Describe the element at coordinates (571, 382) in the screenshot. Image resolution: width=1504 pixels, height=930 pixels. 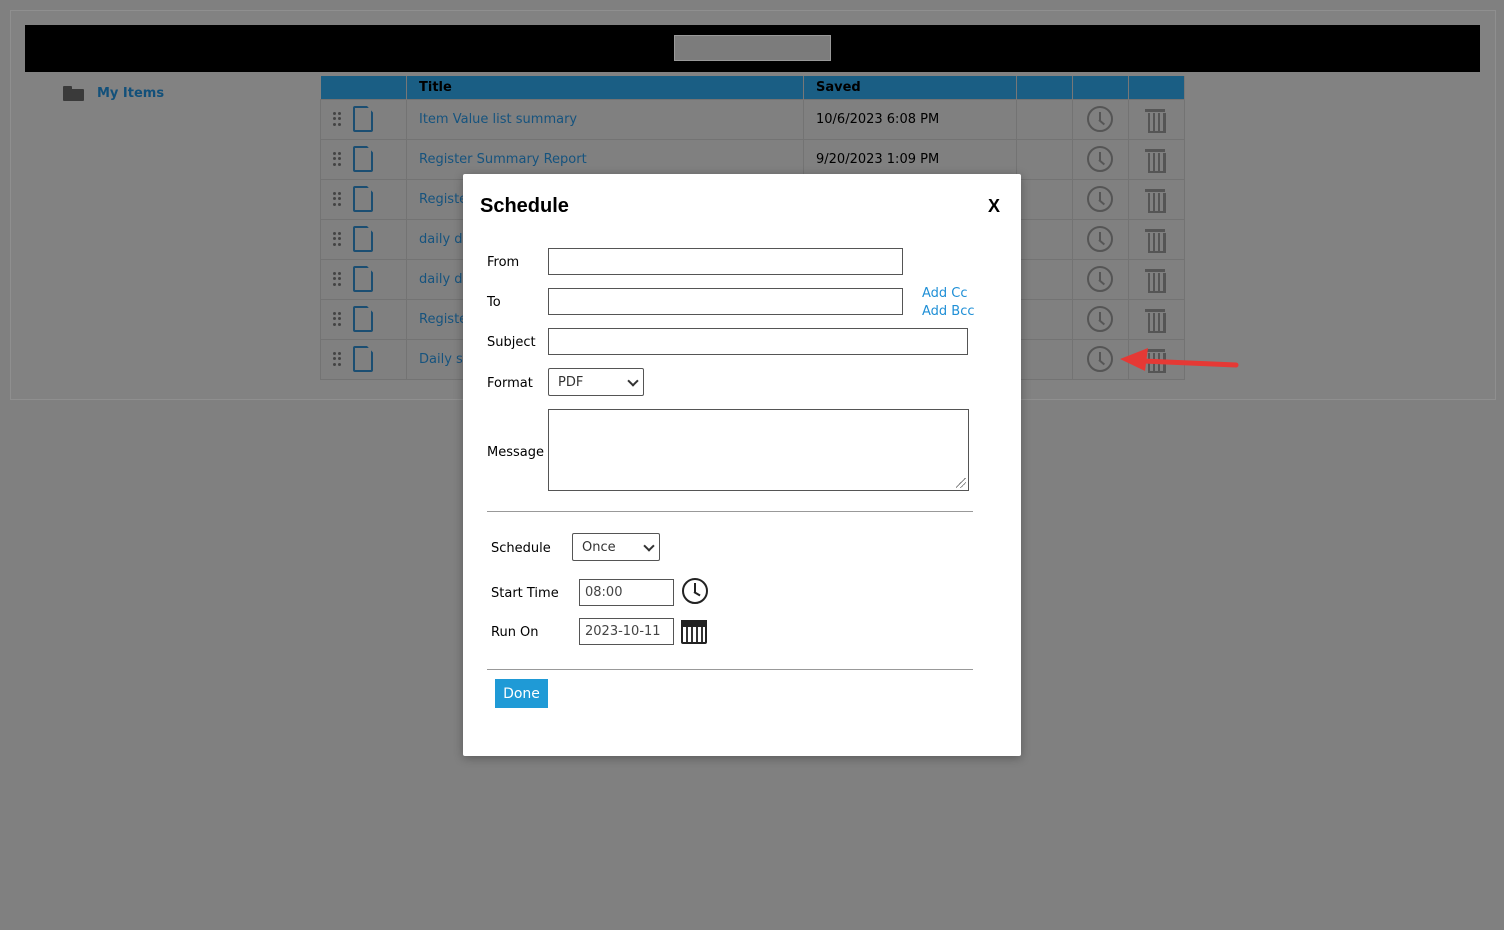
I see `format-select-value: PDF` at that location.